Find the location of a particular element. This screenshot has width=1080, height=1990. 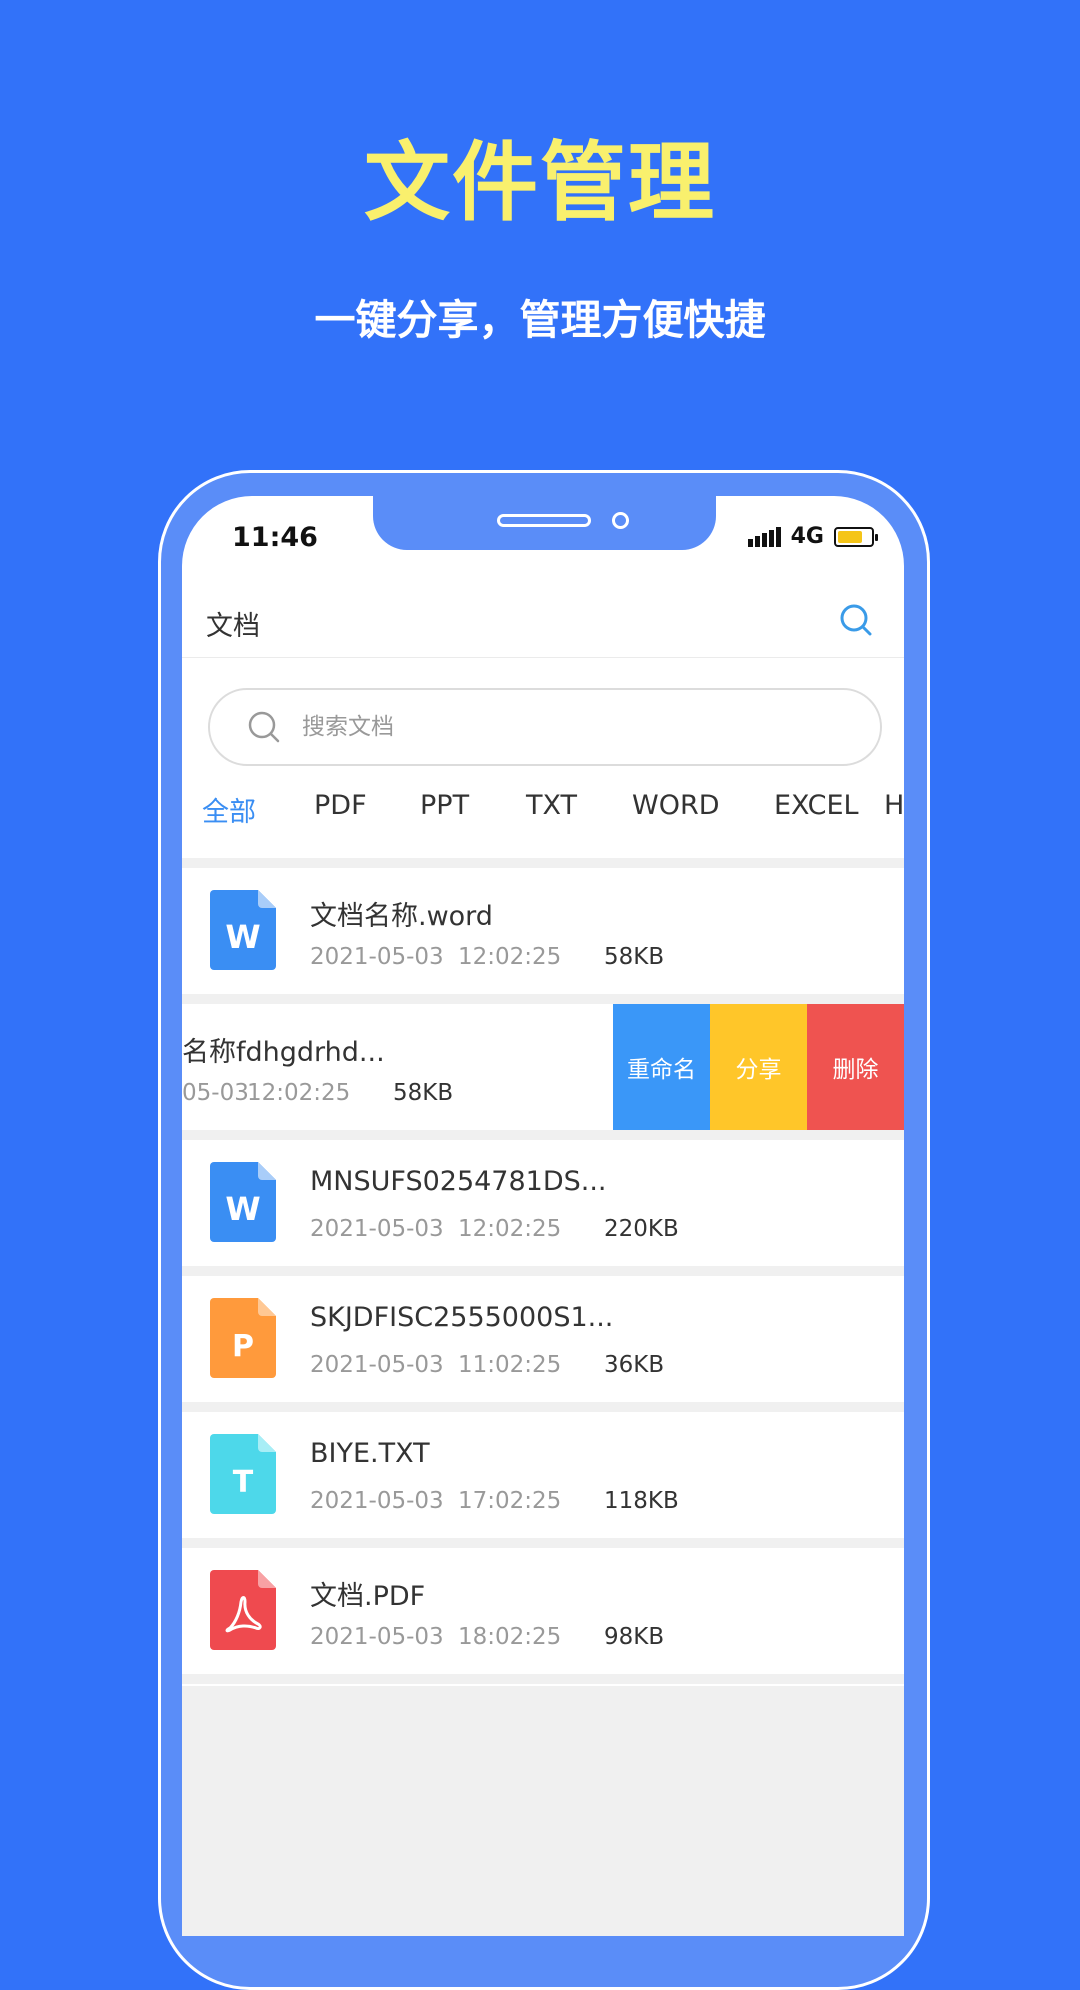

promo-headline: 文件管理 is located at coordinates (540, 183).